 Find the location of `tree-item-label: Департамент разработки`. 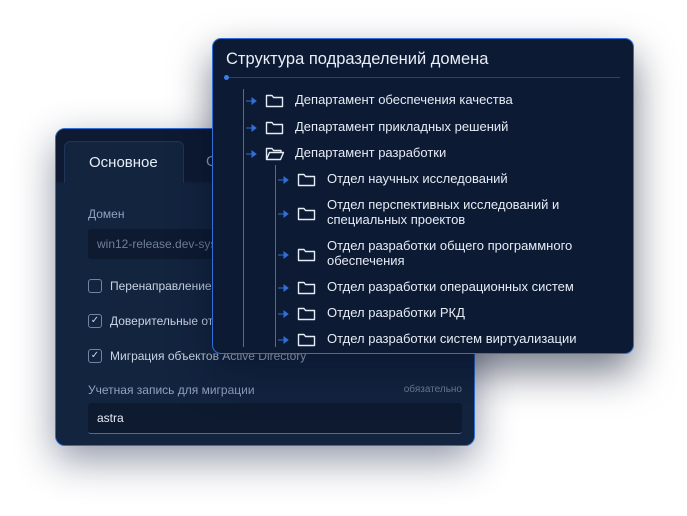

tree-item-label: Департамент разработки is located at coordinates (371, 152).